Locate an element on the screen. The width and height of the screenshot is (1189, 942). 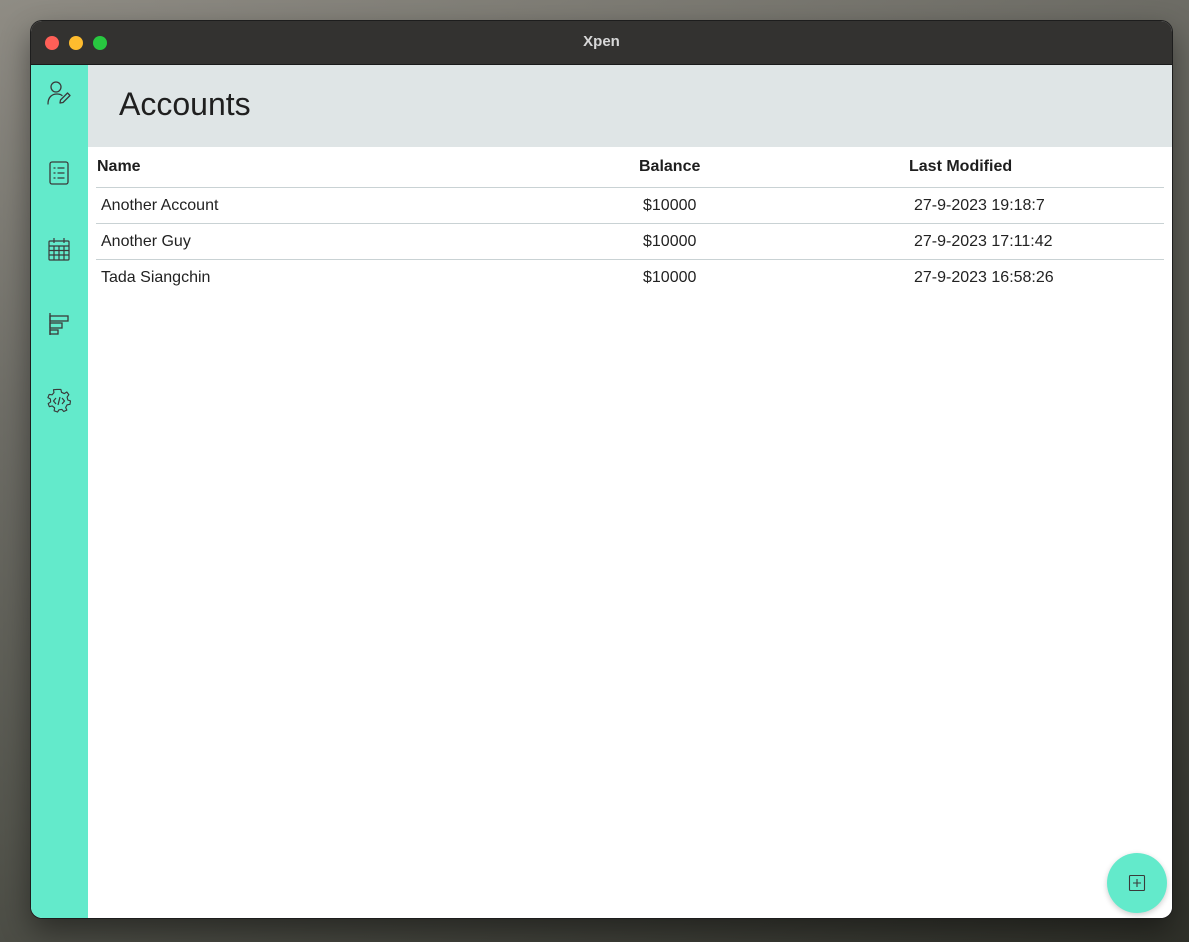
title-bar: Xpen is located at coordinates (601, 43).